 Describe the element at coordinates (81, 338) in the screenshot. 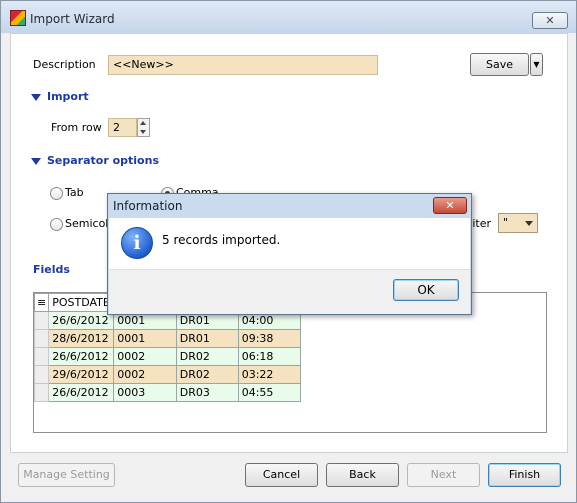

I see `table-cell: 28/6/2012` at that location.